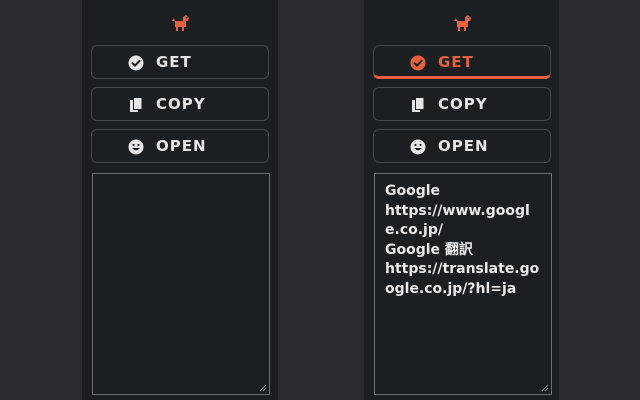 This screenshot has width=640, height=400. What do you see at coordinates (457, 220) in the screenshot?
I see `textarea-line: https://www.google.co.jp/` at bounding box center [457, 220].